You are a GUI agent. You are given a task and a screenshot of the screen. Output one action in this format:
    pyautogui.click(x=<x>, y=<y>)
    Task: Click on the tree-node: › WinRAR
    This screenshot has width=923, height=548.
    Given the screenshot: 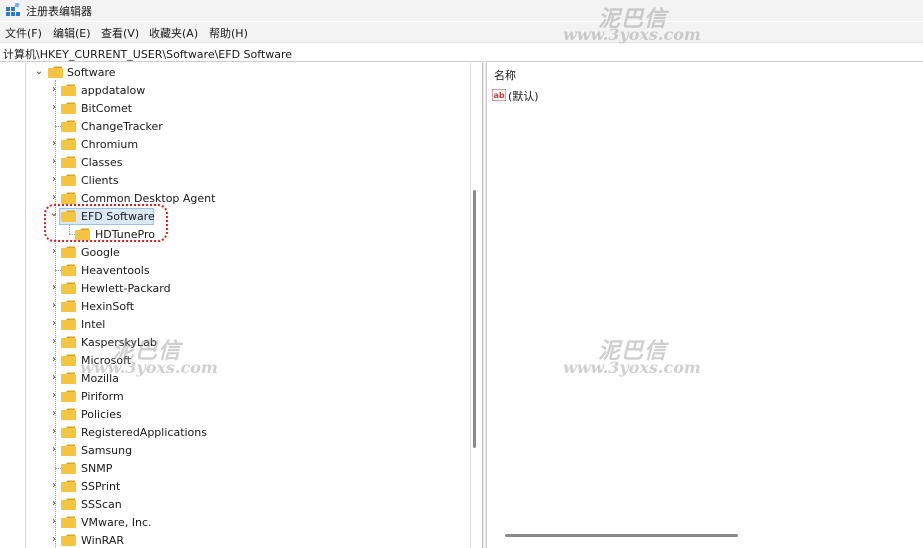 What is the action you would take?
    pyautogui.click(x=199, y=540)
    